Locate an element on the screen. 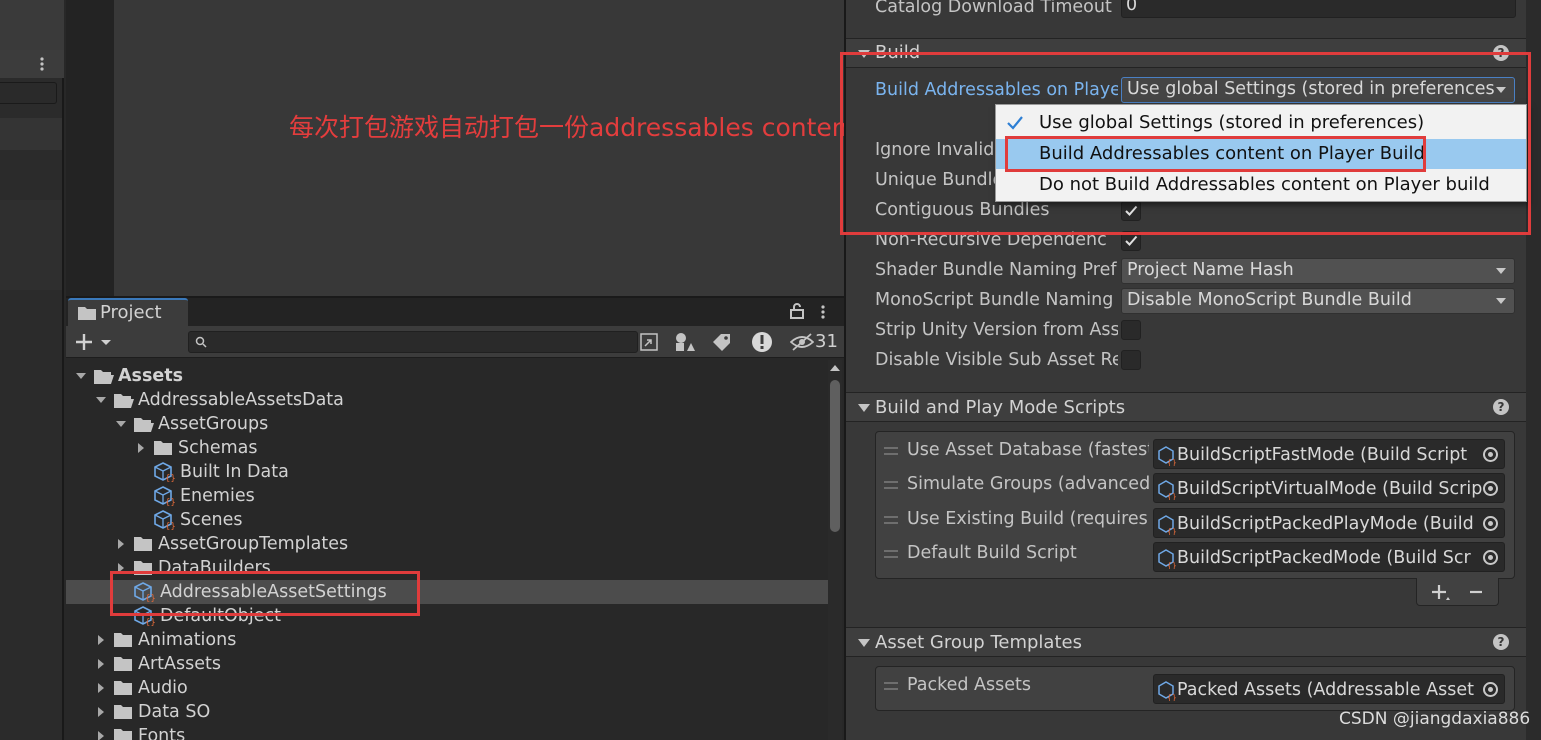 This screenshot has height=740, width=1541. tree-row-assetgroups: AssetGroups is located at coordinates (447, 424).